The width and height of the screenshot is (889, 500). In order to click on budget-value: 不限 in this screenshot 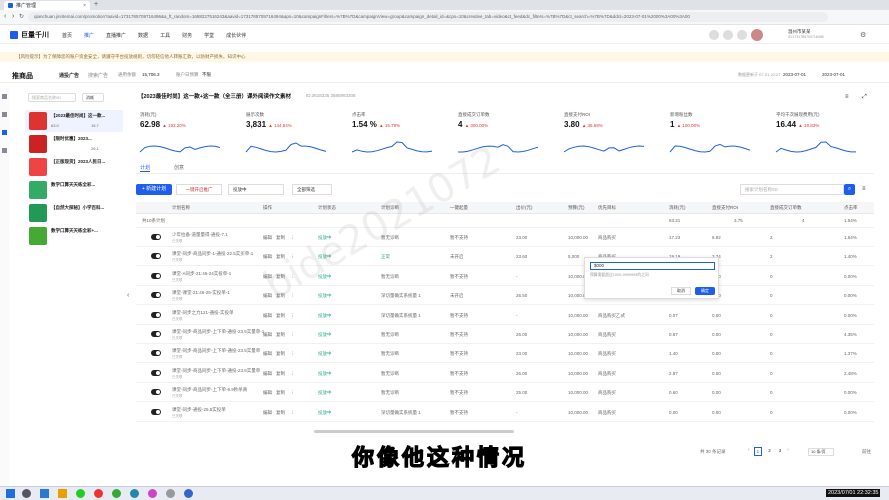, I will do `click(206, 75)`.